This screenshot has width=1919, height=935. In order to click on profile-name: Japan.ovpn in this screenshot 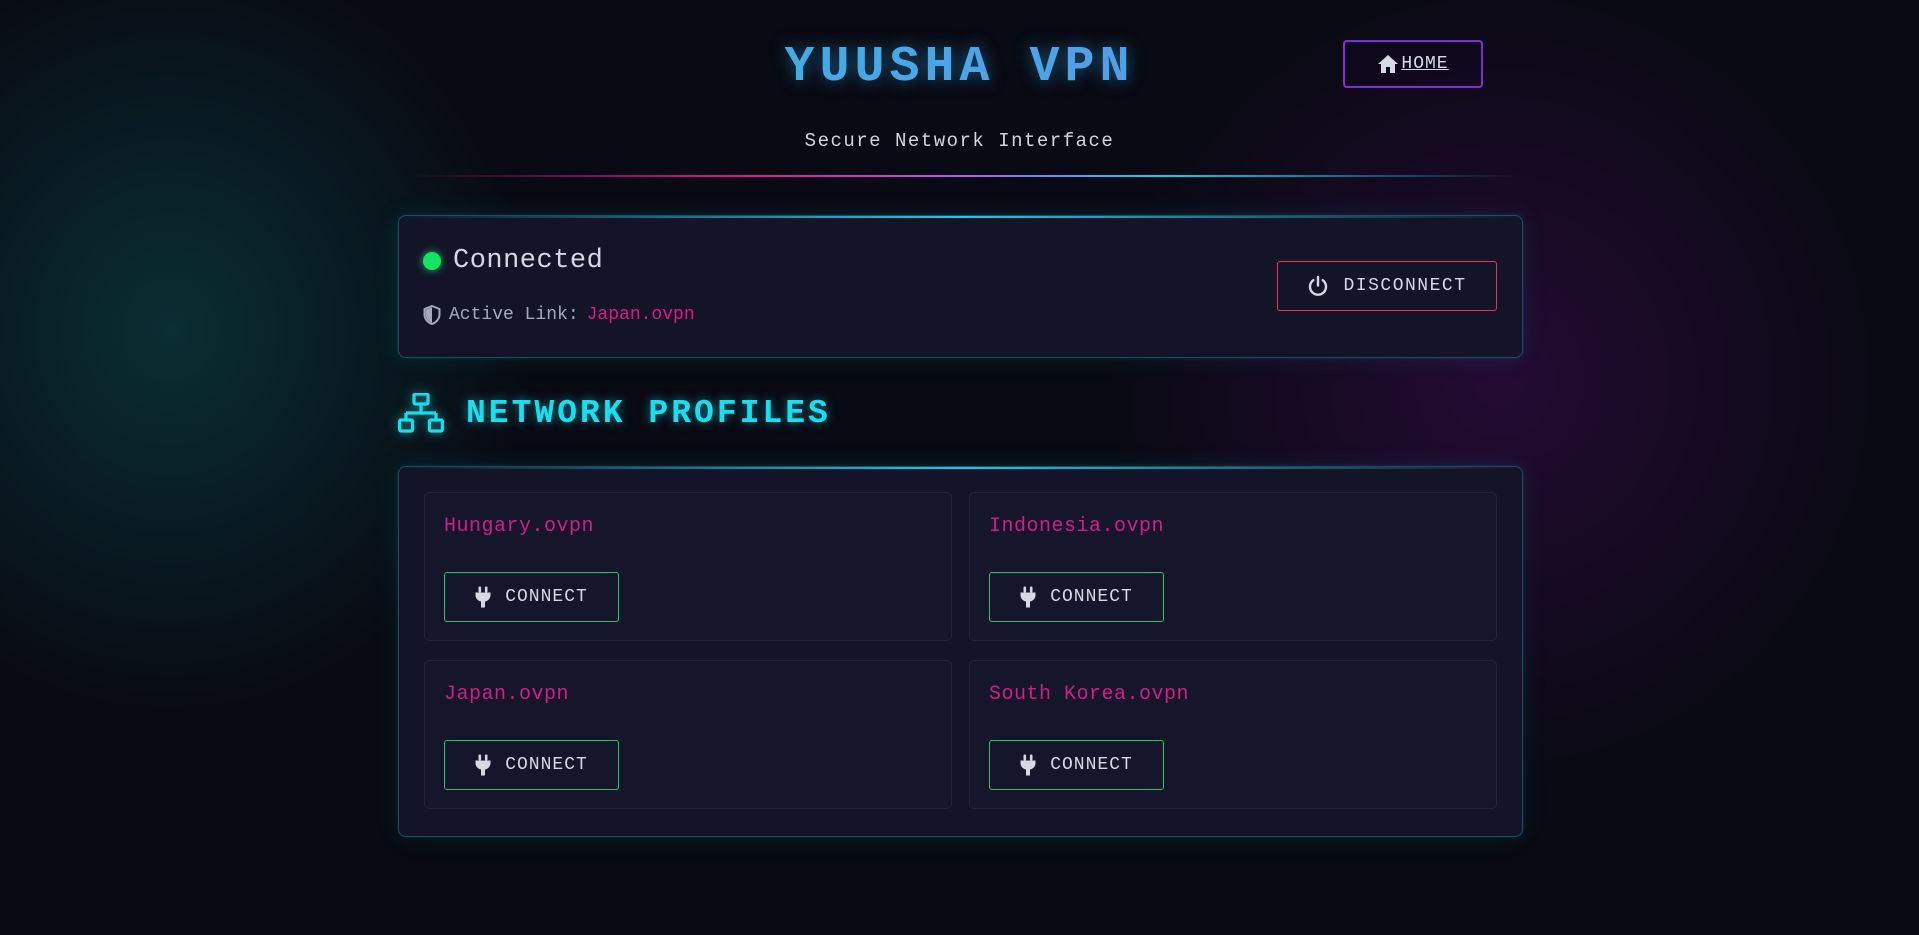, I will do `click(507, 694)`.